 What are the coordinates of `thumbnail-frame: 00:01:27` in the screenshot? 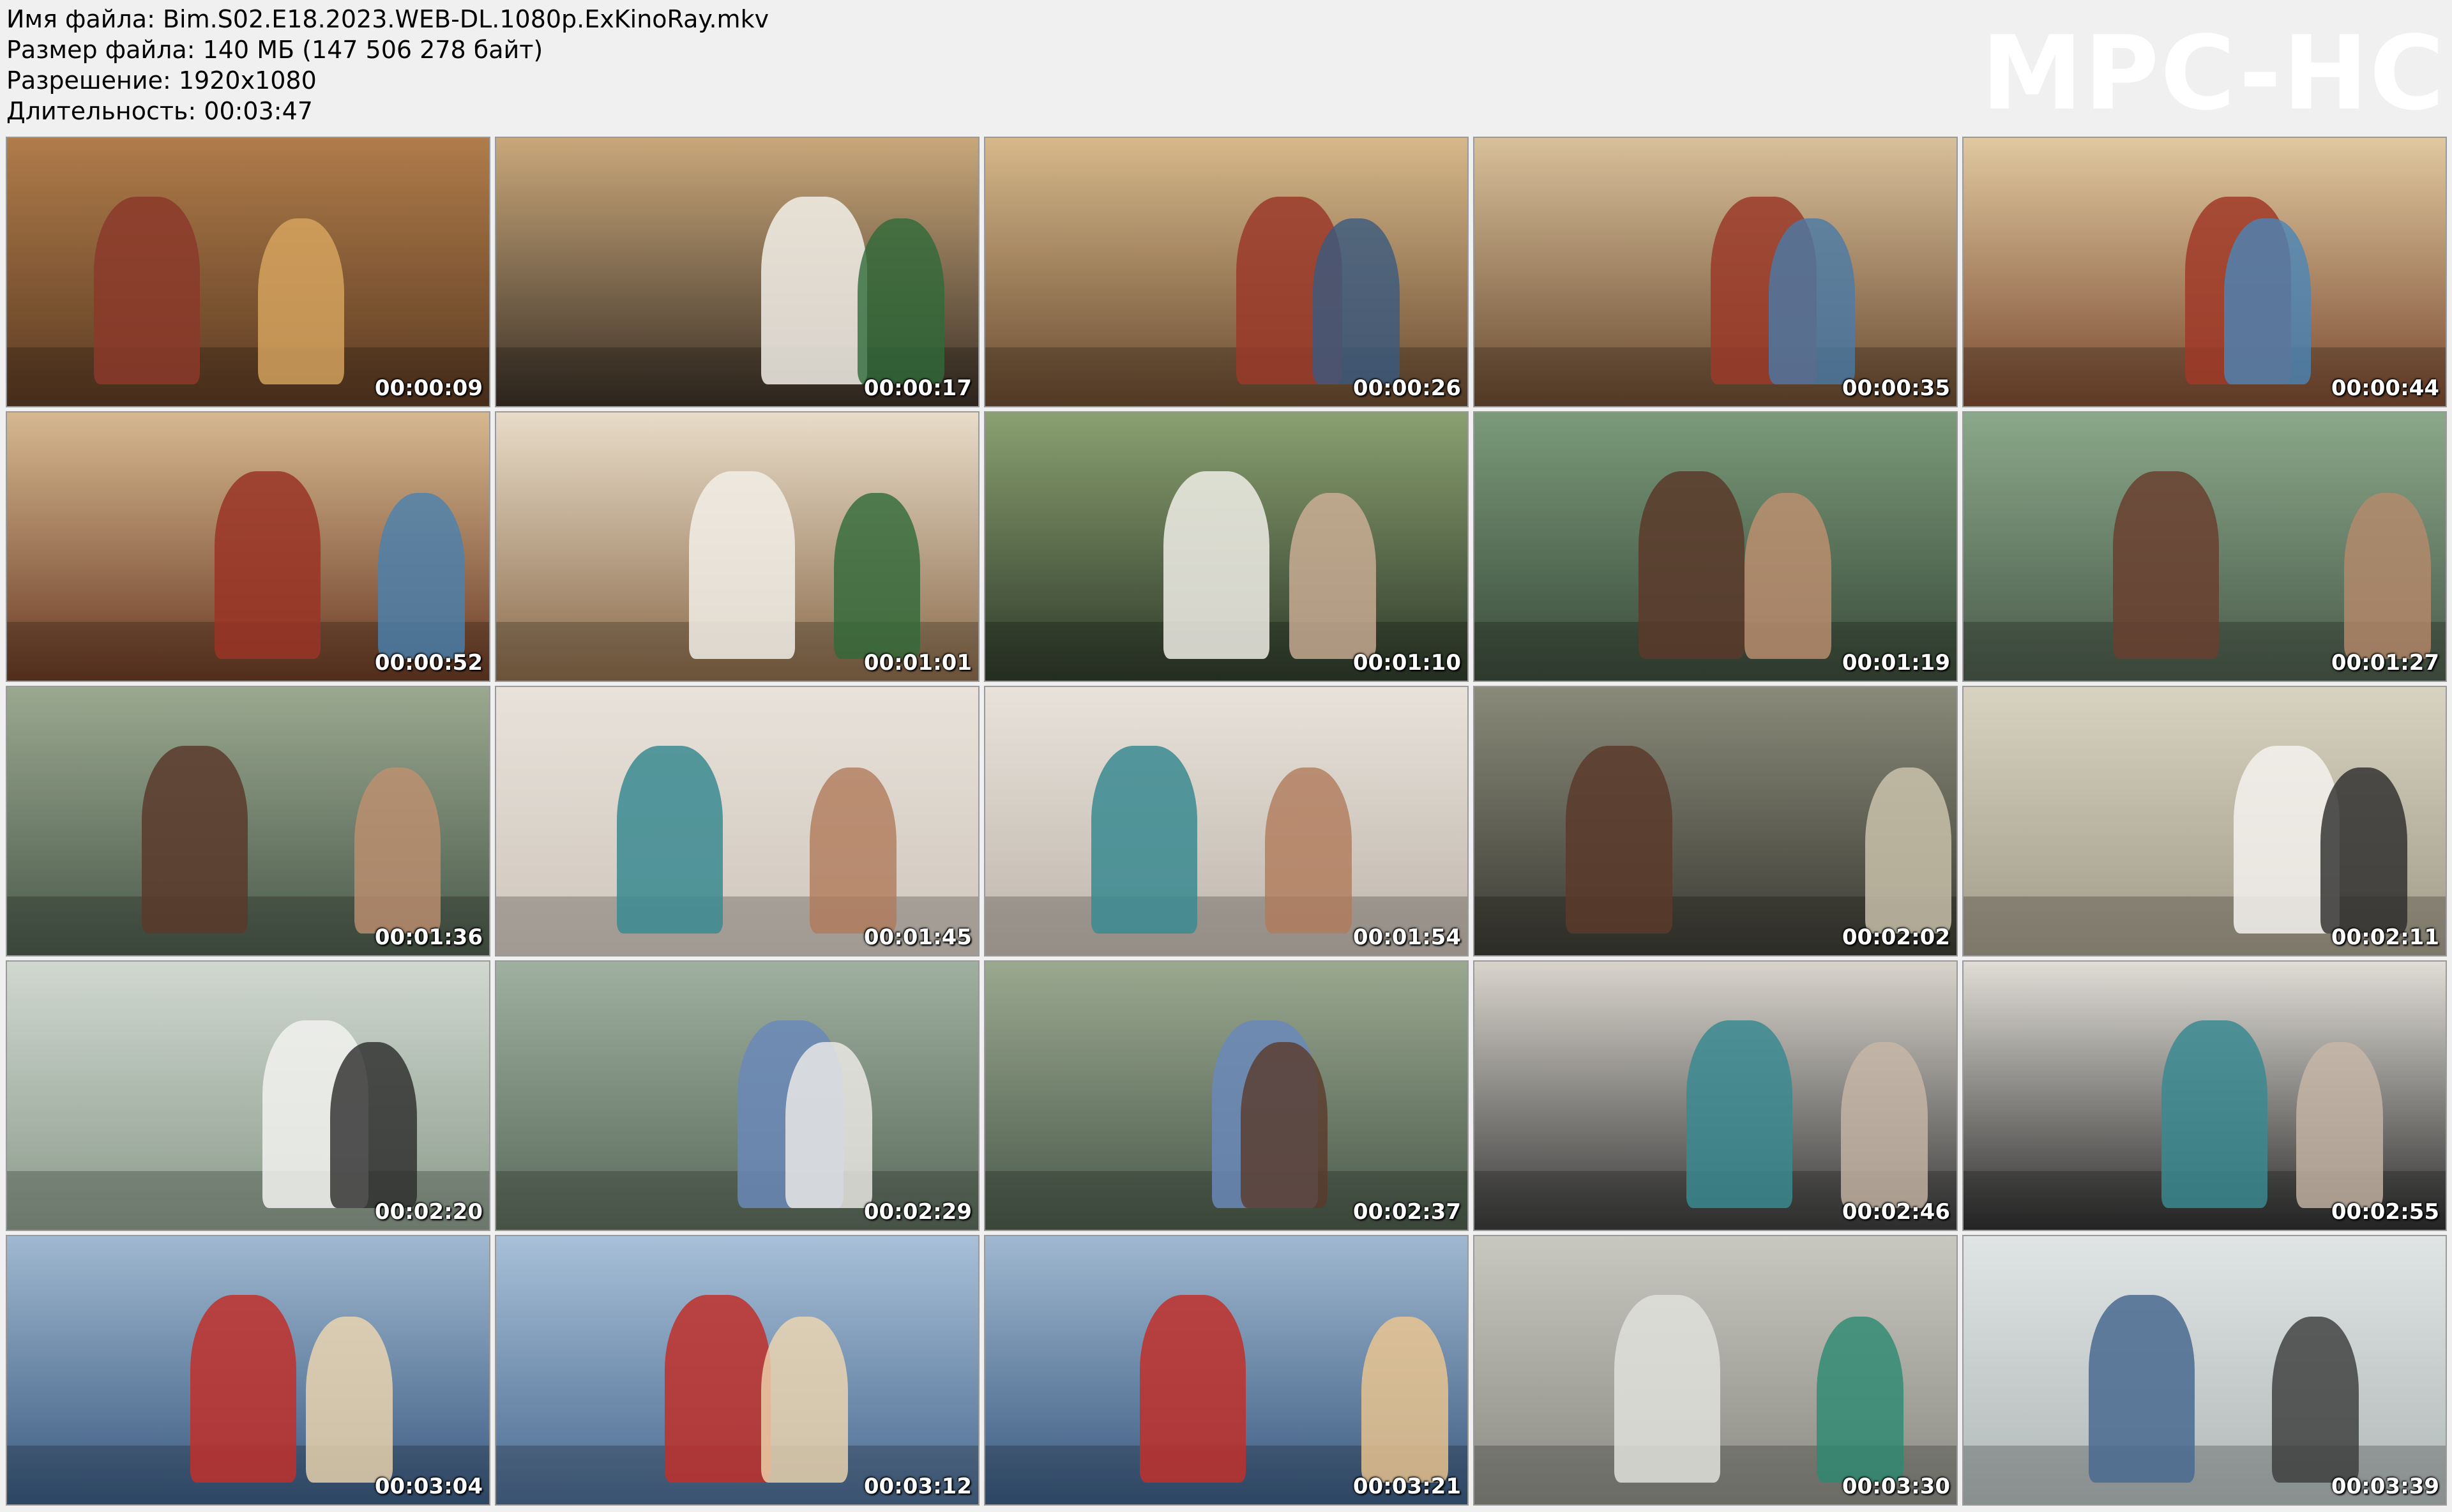 It's located at (2205, 546).